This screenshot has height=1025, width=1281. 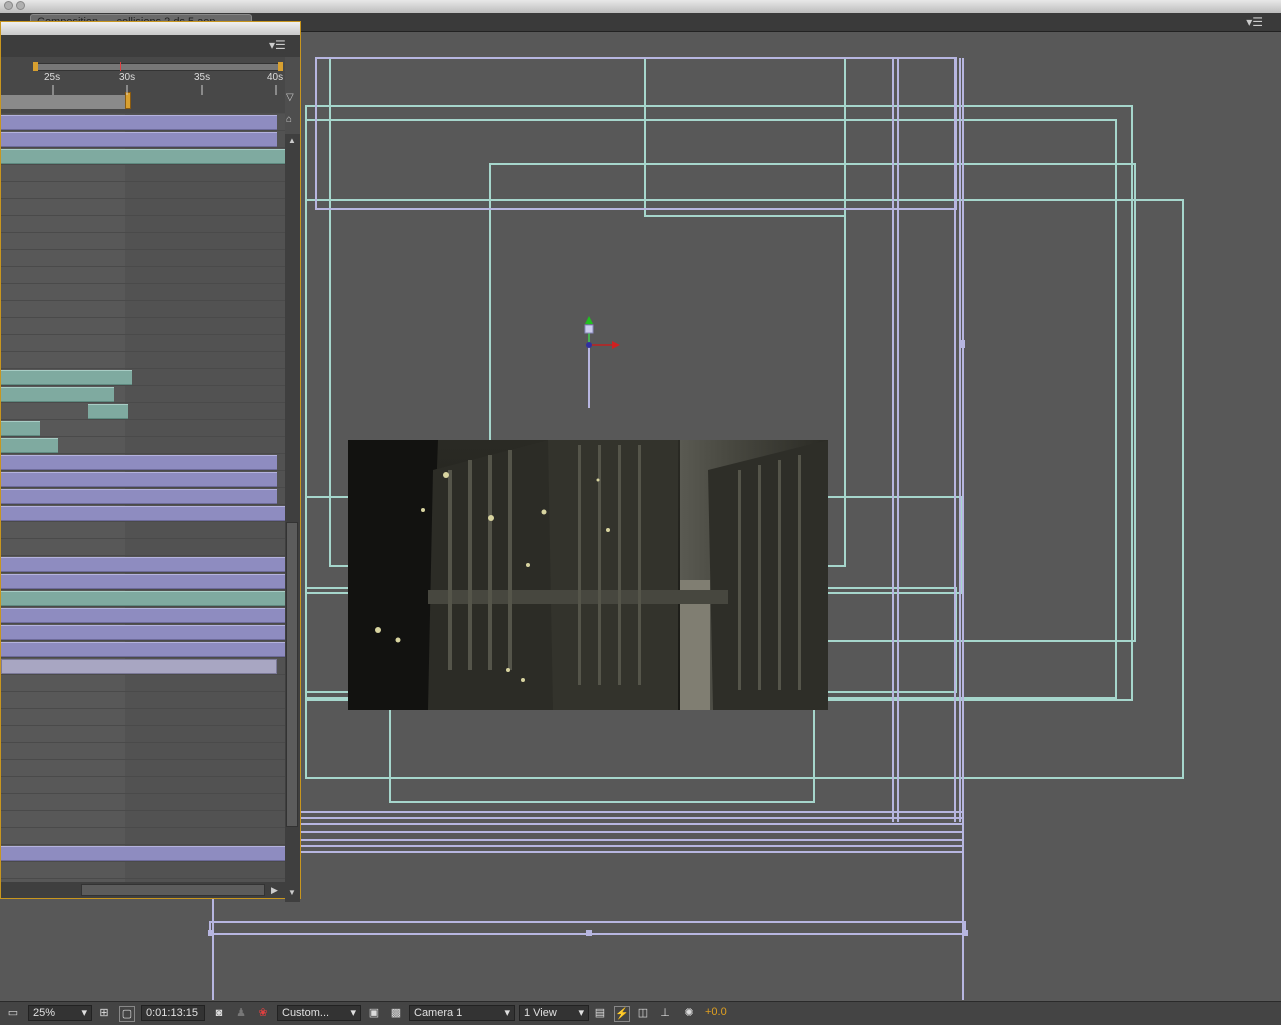 I want to click on timeline-panel-titlebar, so click(x=150, y=28).